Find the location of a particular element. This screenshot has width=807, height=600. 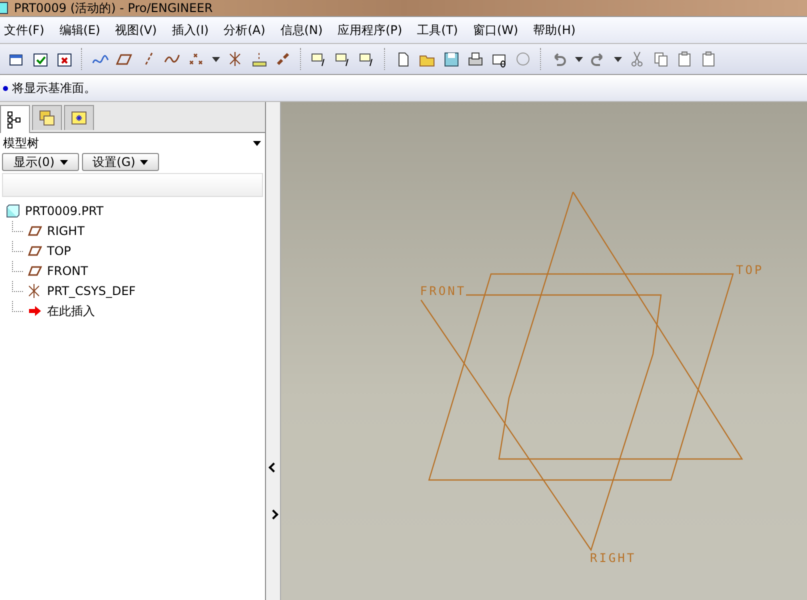

bullet-icon is located at coordinates (5, 88).